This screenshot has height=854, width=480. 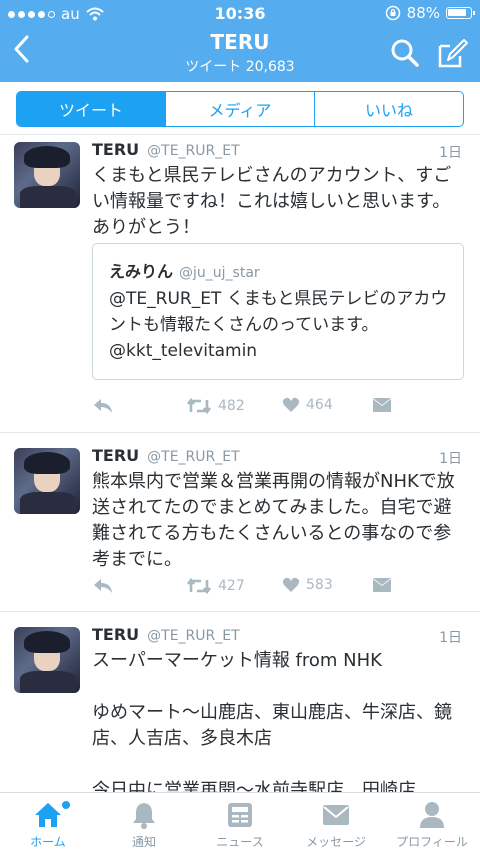 I want to click on retweet-count: 427, so click(x=231, y=586).